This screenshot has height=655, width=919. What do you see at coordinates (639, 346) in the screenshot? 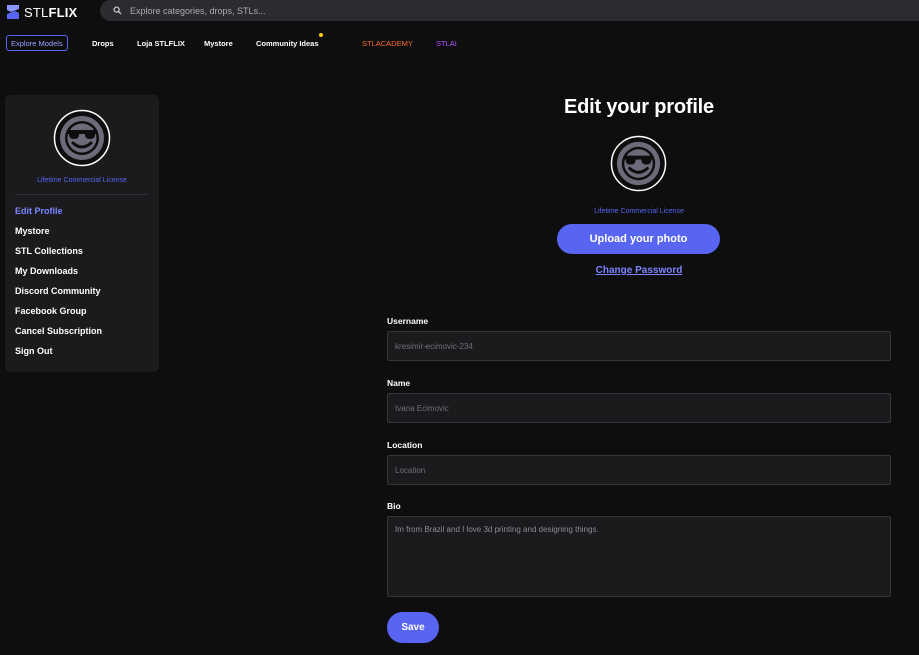
I see `username-field` at bounding box center [639, 346].